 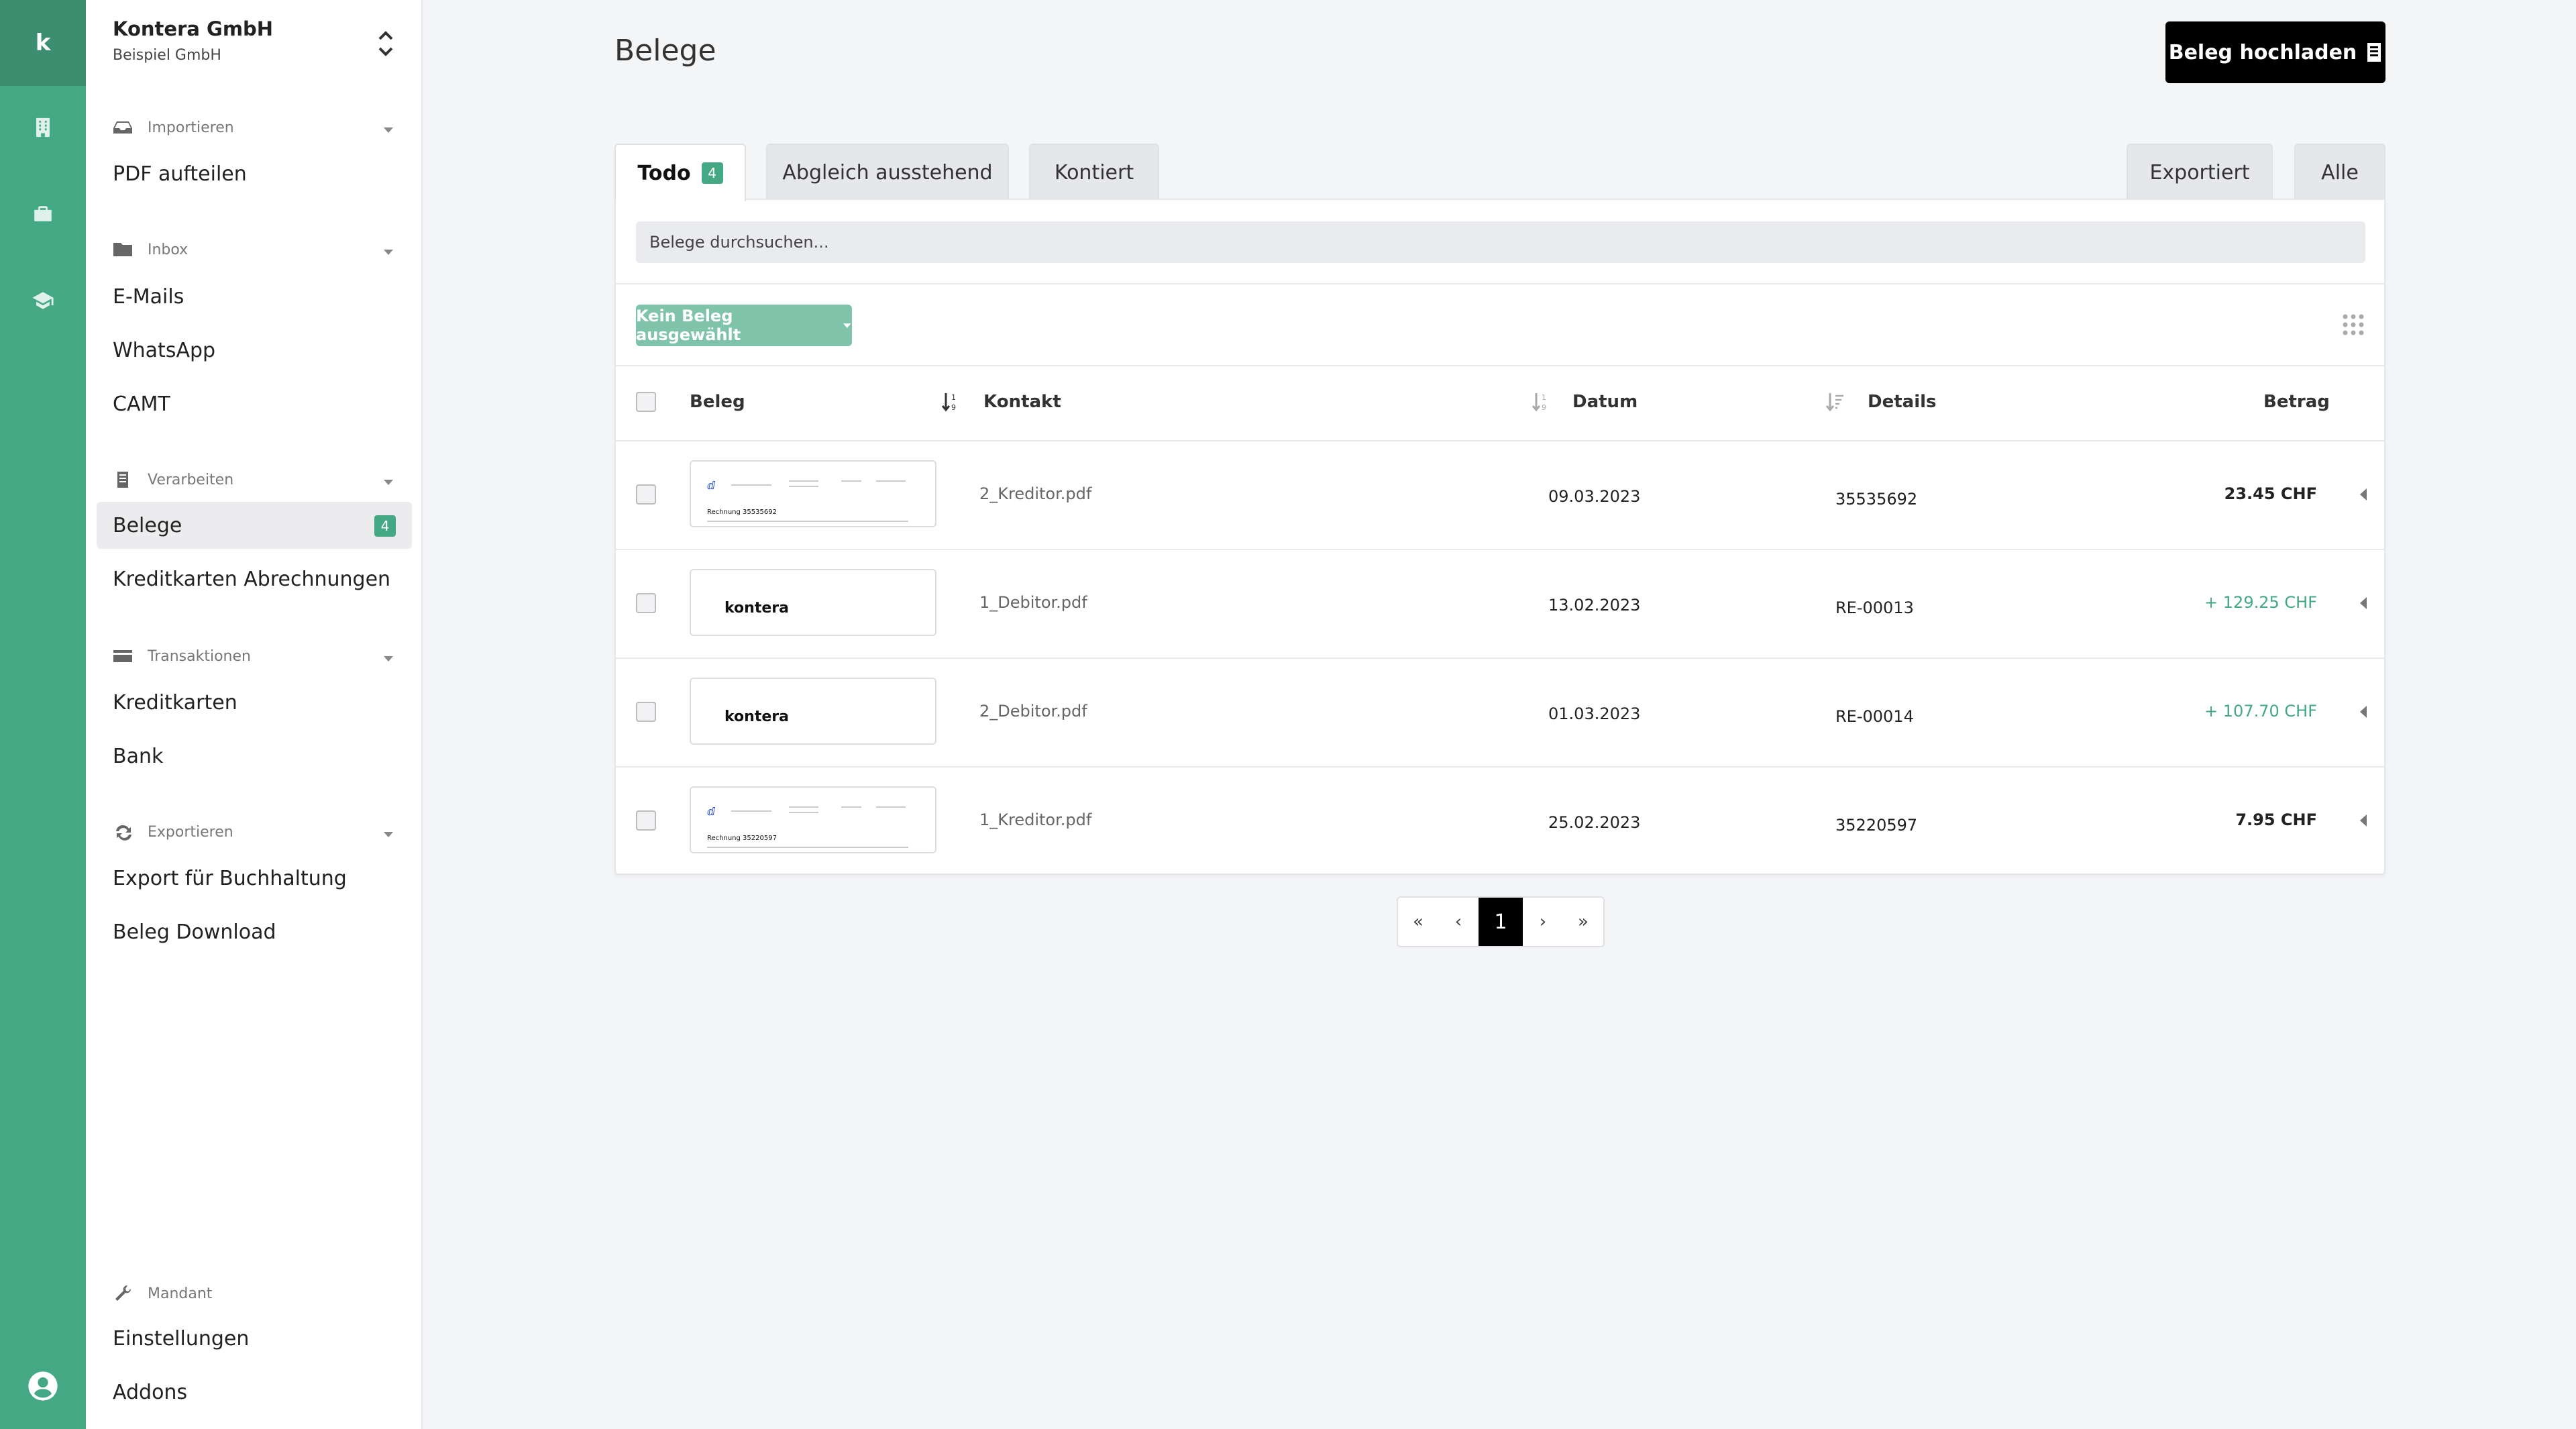 I want to click on sidebar-item-kreditkarten: Kreditkarten, so click(x=254, y=702).